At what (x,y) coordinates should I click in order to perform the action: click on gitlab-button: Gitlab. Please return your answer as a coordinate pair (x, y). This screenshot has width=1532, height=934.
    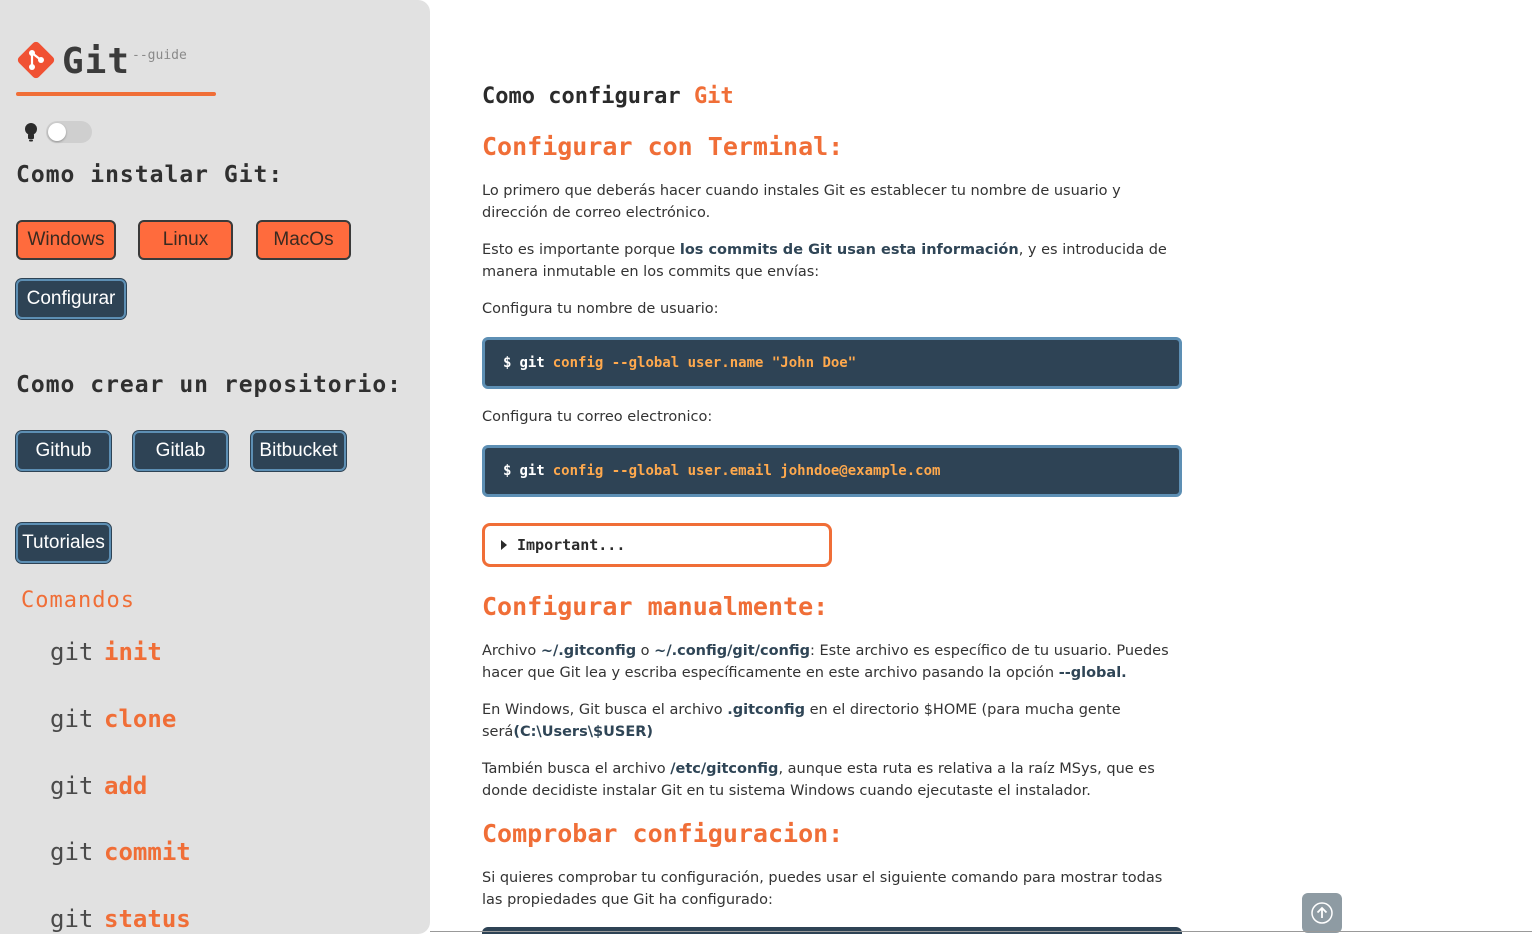
    Looking at the image, I should click on (180, 451).